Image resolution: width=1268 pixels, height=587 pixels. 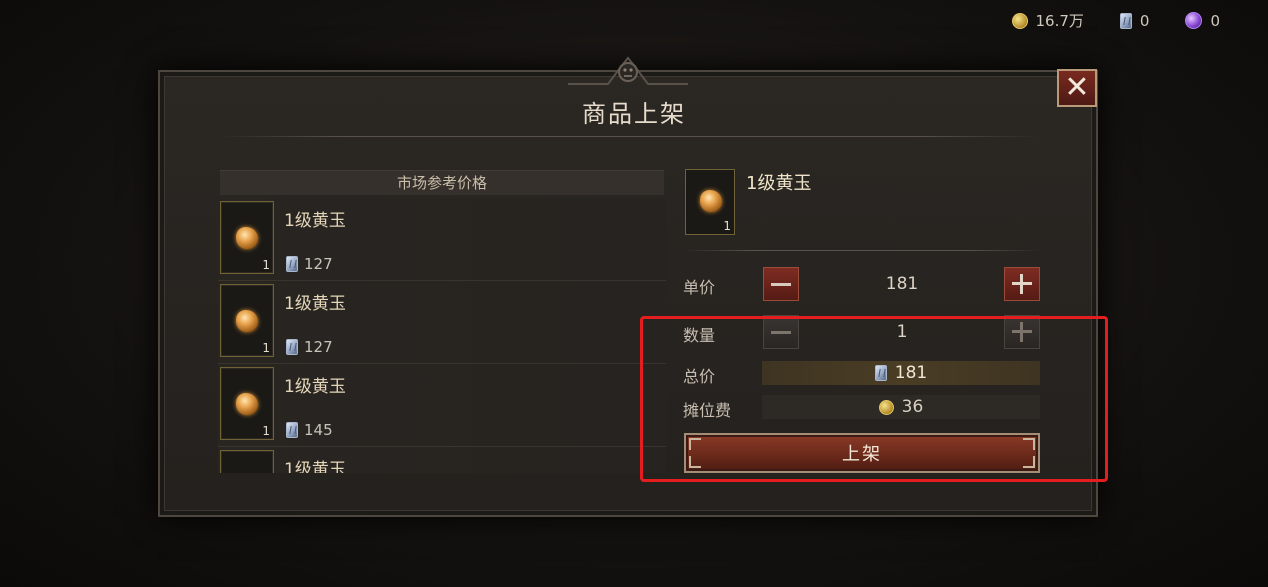 I want to click on orb-currency: 0, so click(x=1202, y=21).